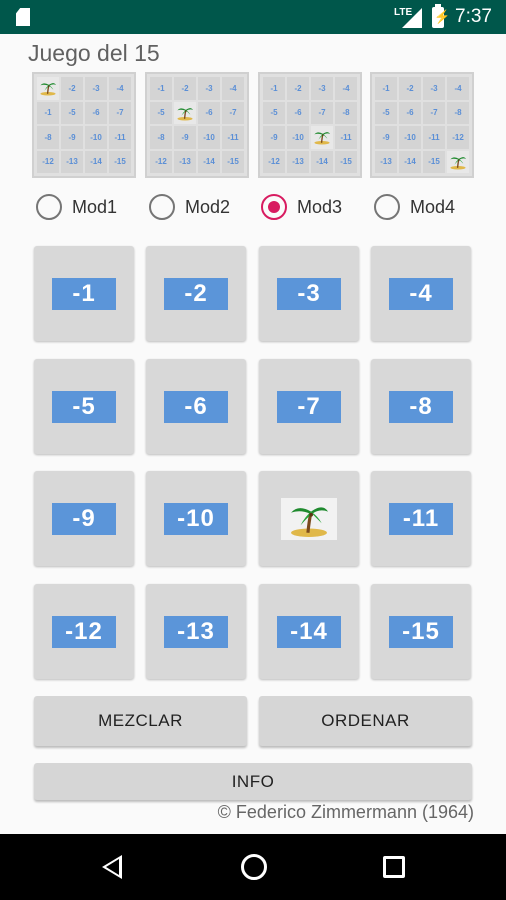 This screenshot has width=506, height=900. I want to click on home-icon, so click(254, 867).